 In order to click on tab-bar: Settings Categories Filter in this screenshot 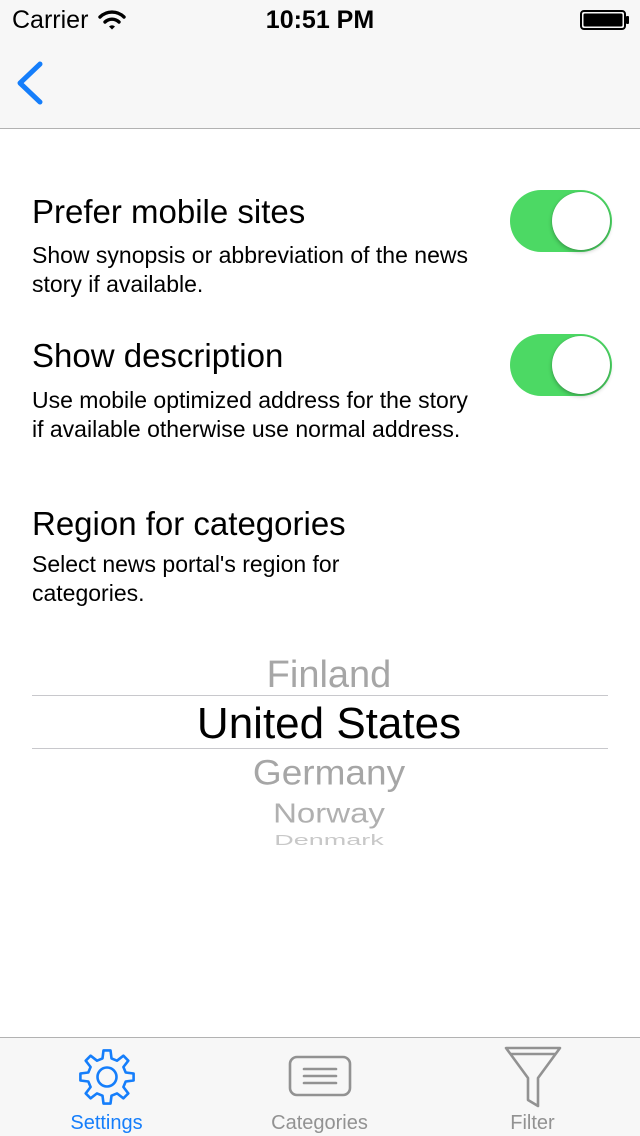, I will do `click(320, 1086)`.